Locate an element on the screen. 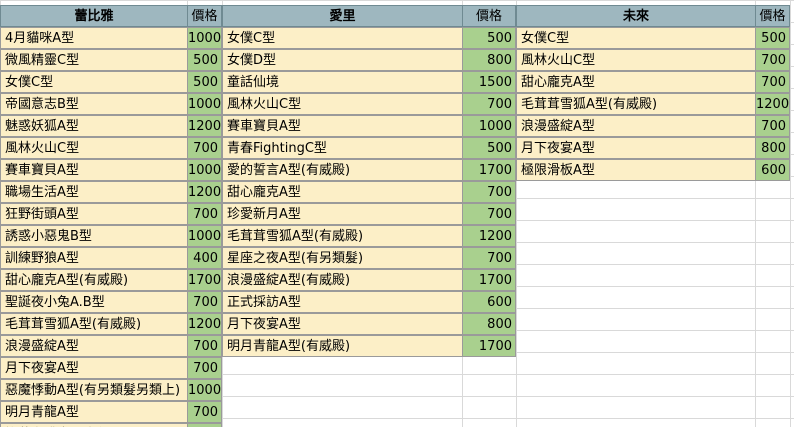 This screenshot has height=427, width=794. cell-name: 帝國意志B型 is located at coordinates (94, 104).